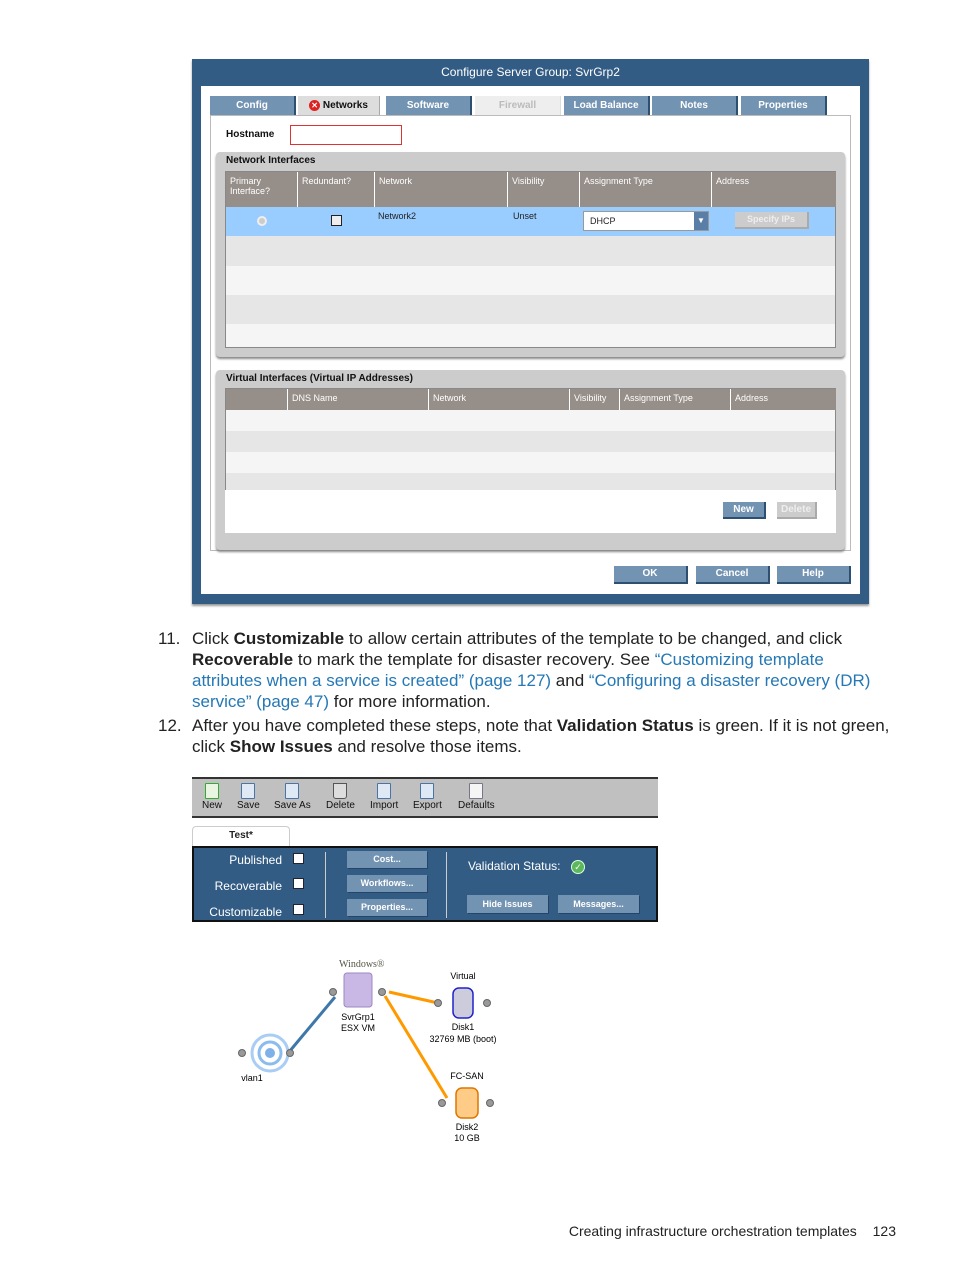 This screenshot has width=954, height=1271. Describe the element at coordinates (462, 976) in the screenshot. I see `disk1-type: Virtual` at that location.